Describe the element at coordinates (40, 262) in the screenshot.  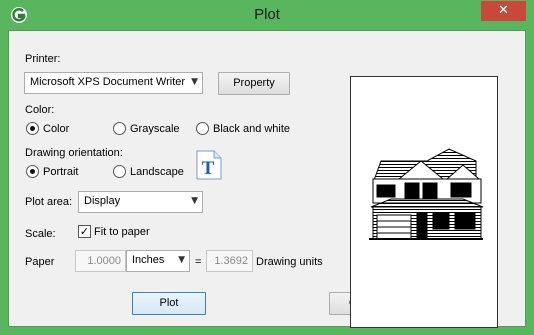
I see `paper-label: Paper` at that location.